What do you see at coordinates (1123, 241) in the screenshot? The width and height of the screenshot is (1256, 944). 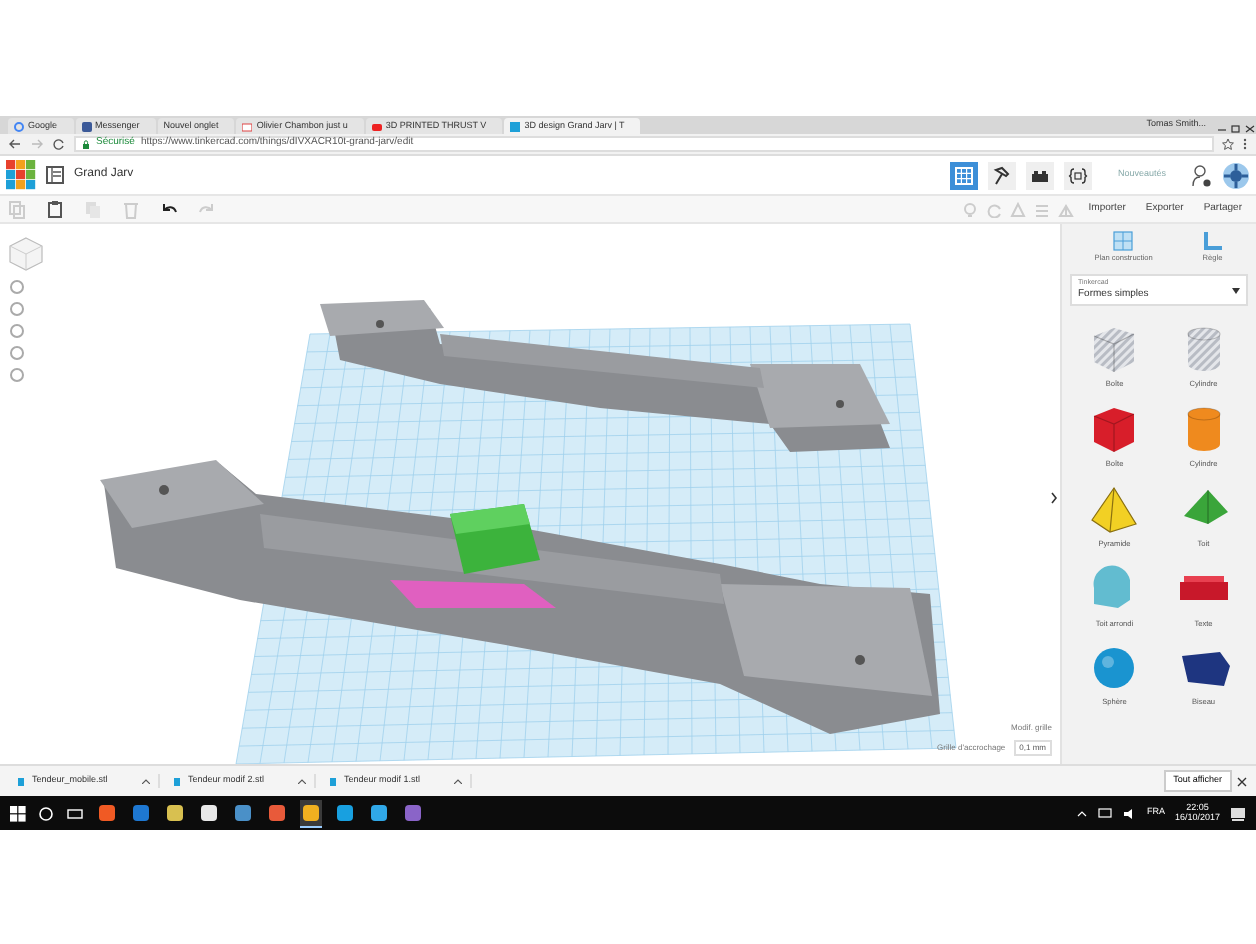 I see `workplane-icon` at bounding box center [1123, 241].